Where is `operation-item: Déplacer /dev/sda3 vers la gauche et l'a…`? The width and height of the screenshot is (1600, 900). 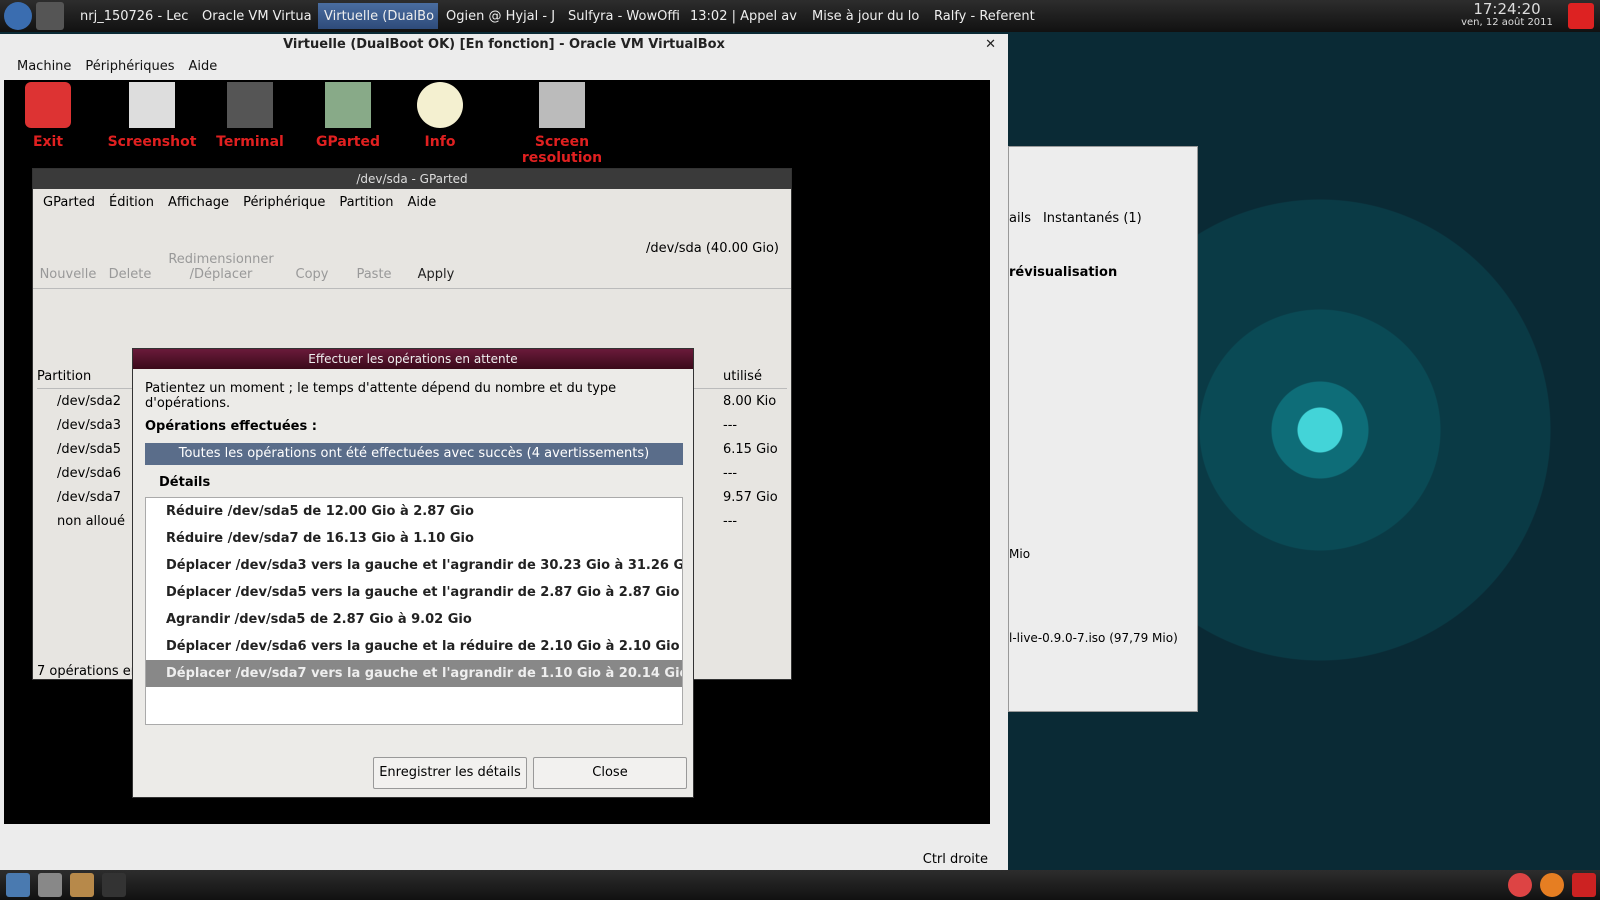
operation-item: Déplacer /dev/sda3 vers la gauche et l'a… is located at coordinates (414, 565).